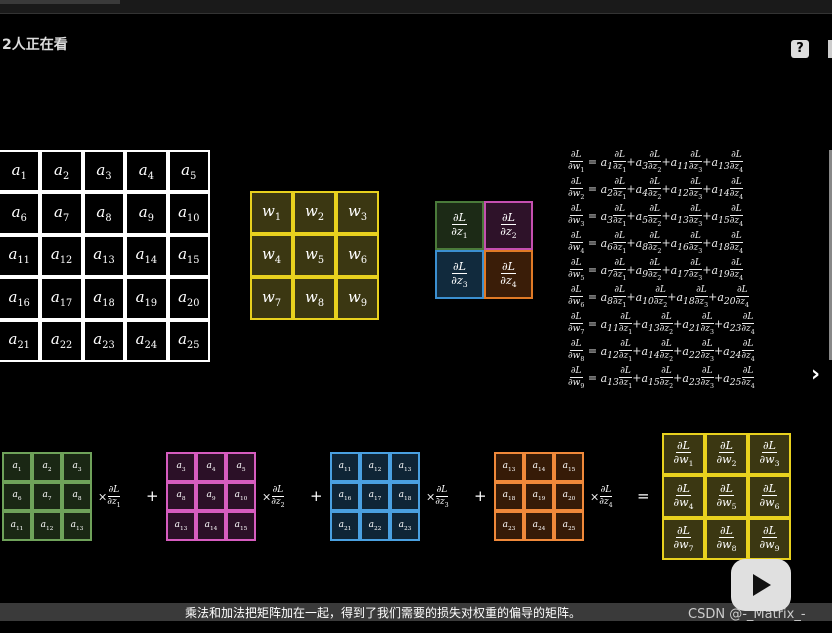 The width and height of the screenshot is (832, 633). What do you see at coordinates (316, 496) in the screenshot?
I see `plus-operator: +` at bounding box center [316, 496].